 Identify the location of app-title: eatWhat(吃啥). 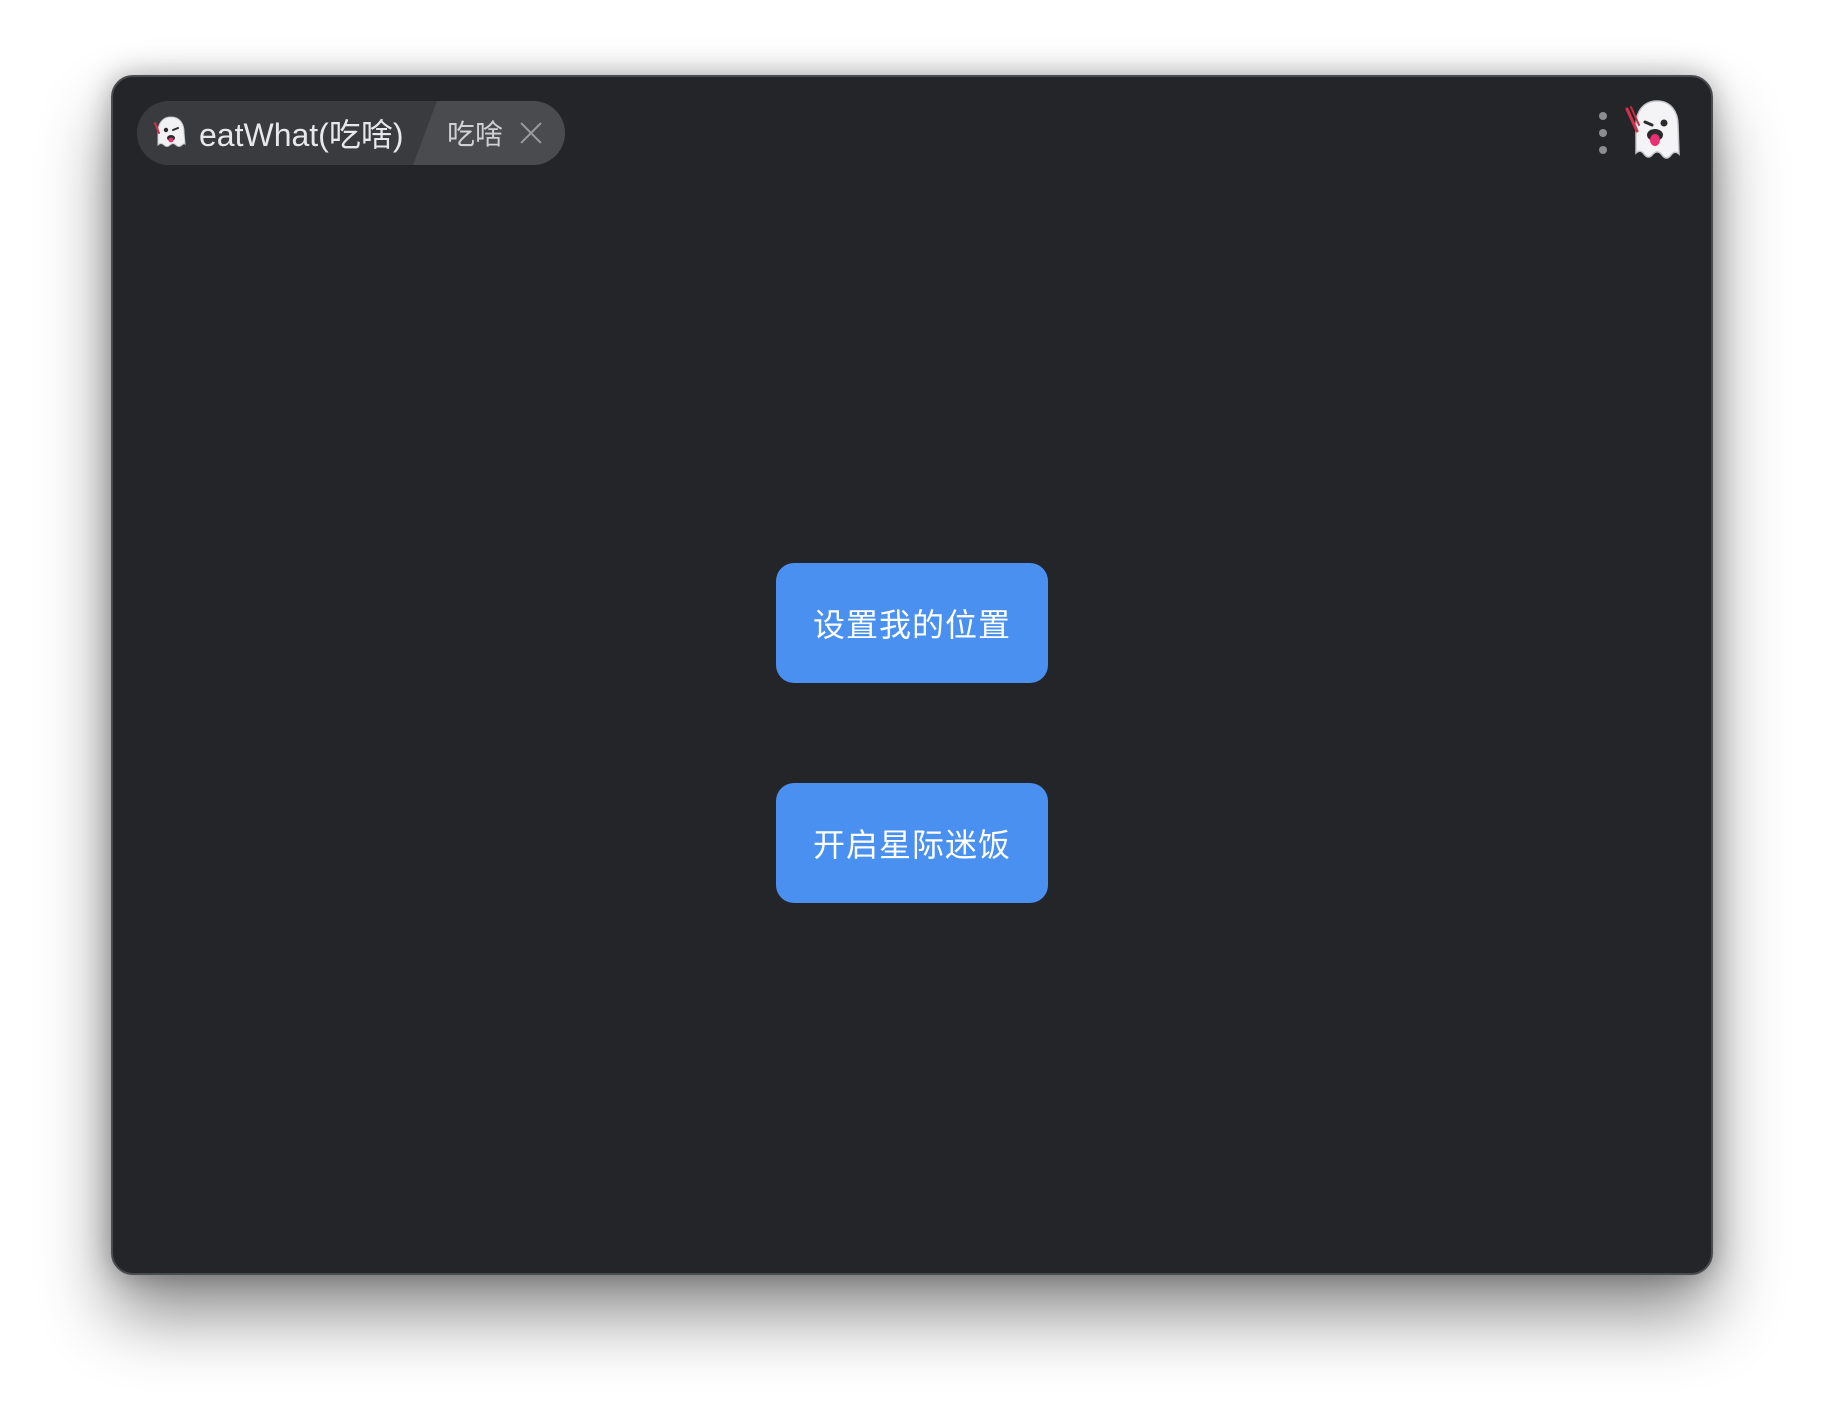
(301, 135).